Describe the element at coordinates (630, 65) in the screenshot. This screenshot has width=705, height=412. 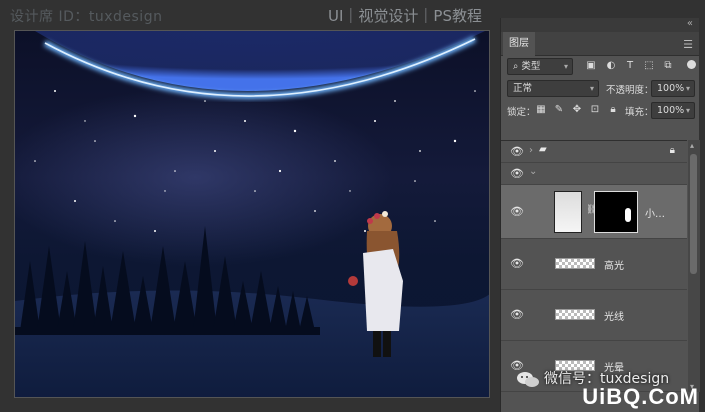
I see `filter-type-icon: T` at that location.